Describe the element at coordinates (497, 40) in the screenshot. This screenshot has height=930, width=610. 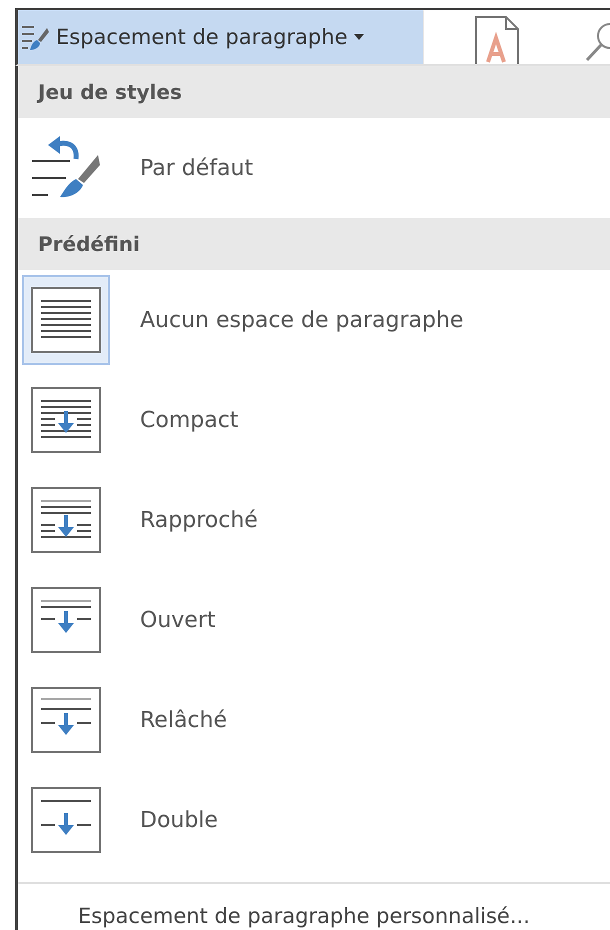
I see `document-icon` at that location.